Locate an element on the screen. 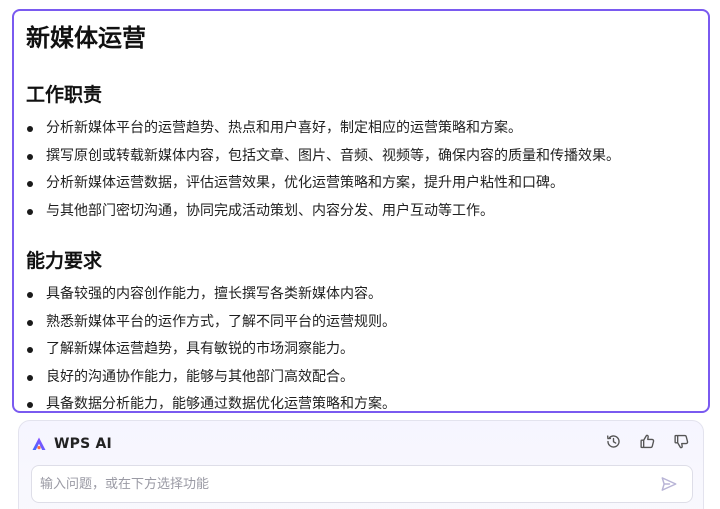 This screenshot has width=720, height=509. list-item: 良好的沟通协作能力，能够与其他部门高效配合。 is located at coordinates (361, 378).